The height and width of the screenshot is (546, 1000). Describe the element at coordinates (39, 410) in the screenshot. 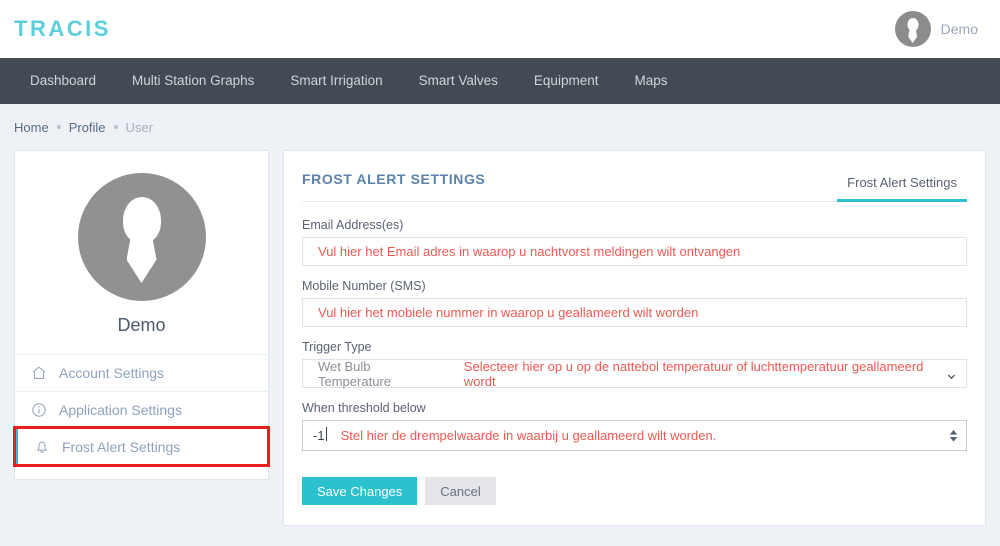

I see `info-circle-icon` at that location.